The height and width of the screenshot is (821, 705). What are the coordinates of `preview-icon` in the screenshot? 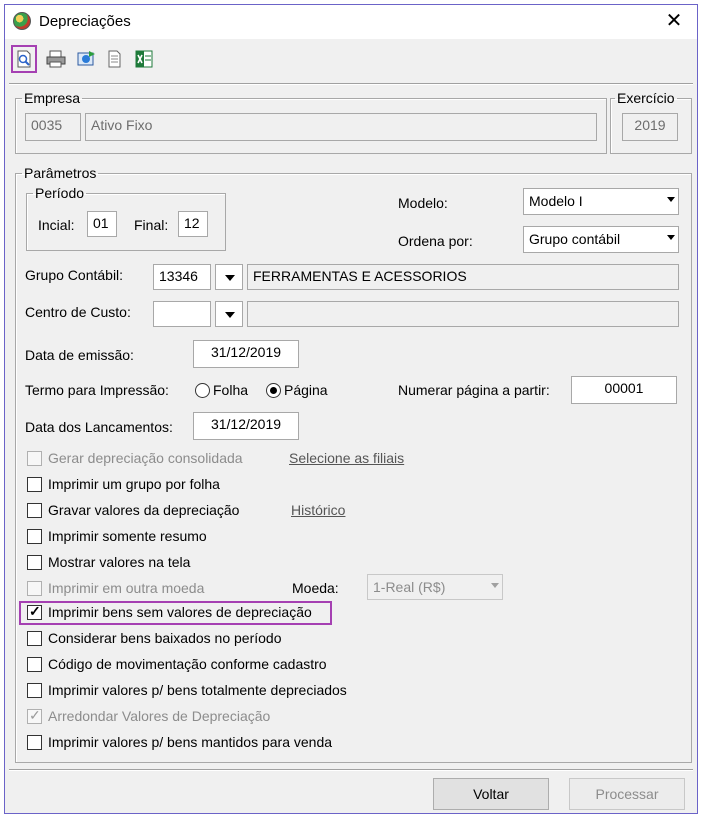 It's located at (24, 59).